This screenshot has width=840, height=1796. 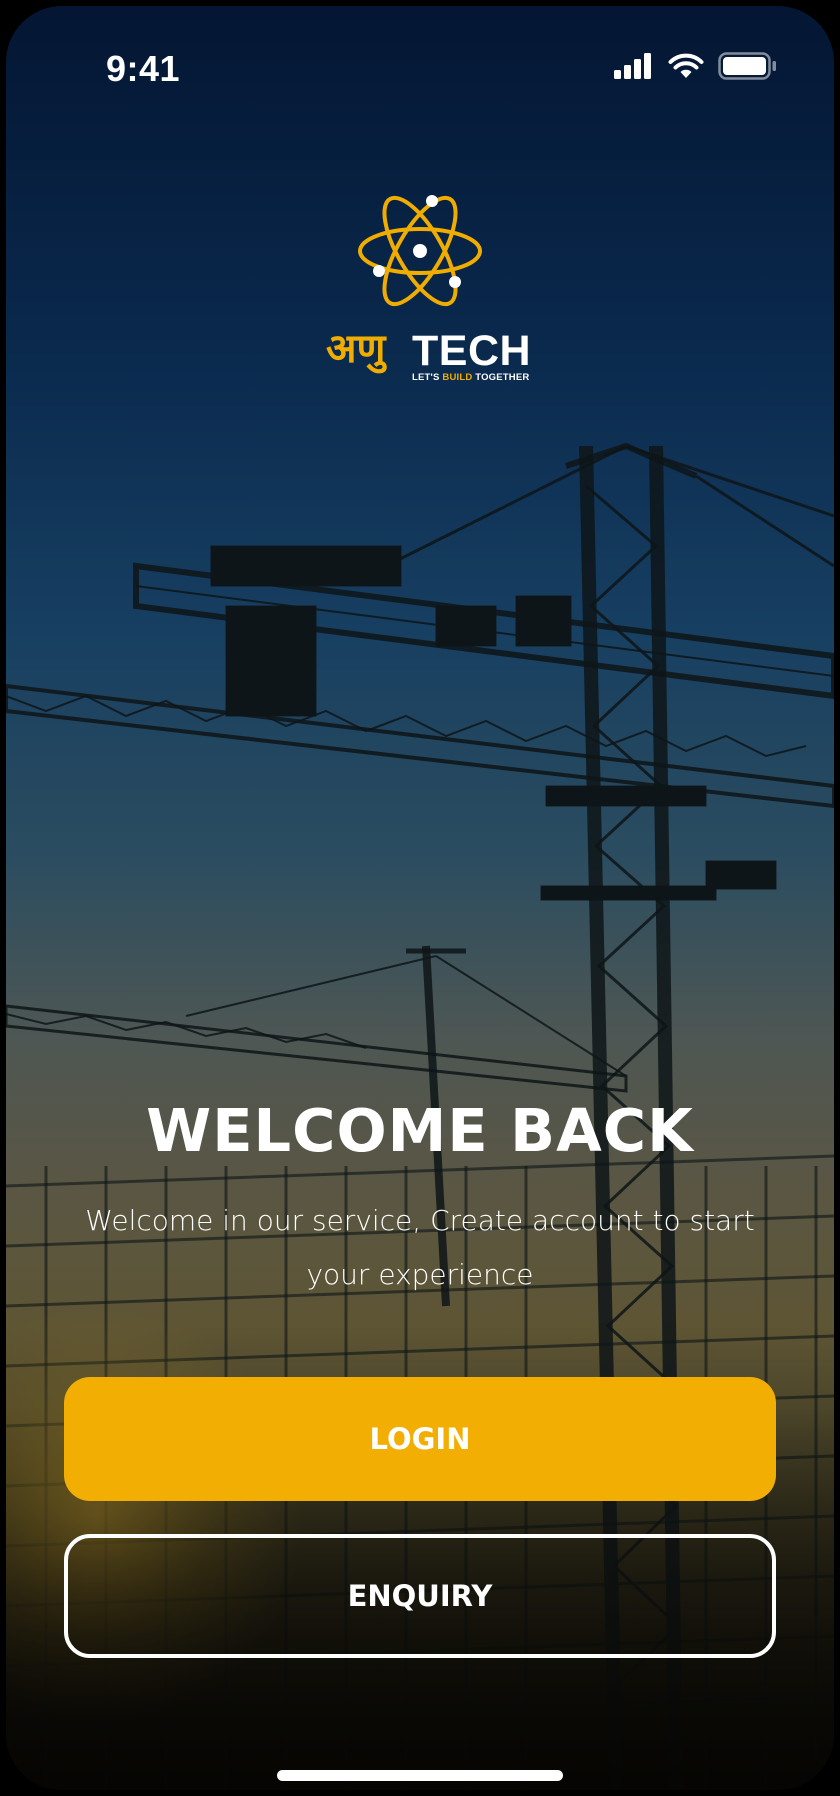 What do you see at coordinates (420, 61) in the screenshot?
I see `status-bar: 9:41` at bounding box center [420, 61].